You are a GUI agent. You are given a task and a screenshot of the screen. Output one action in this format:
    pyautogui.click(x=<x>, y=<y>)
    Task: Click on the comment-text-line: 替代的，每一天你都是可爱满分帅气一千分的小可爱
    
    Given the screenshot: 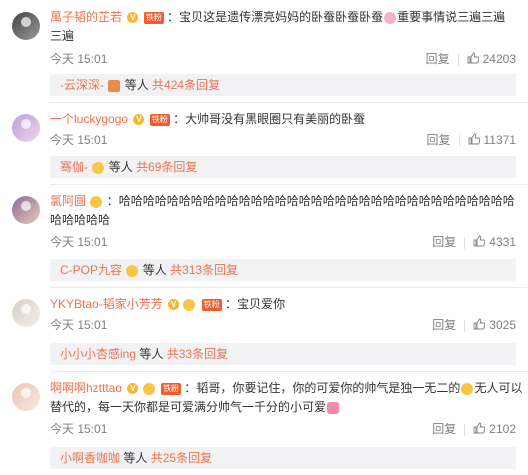 What is the action you would take?
    pyautogui.click(x=283, y=407)
    